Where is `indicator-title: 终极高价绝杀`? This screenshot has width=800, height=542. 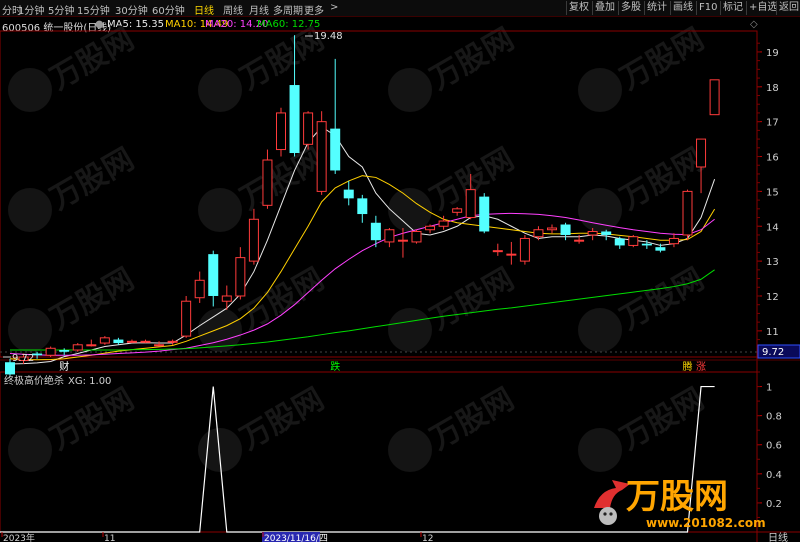
indicator-title: 终极高价绝杀 is located at coordinates (34, 380).